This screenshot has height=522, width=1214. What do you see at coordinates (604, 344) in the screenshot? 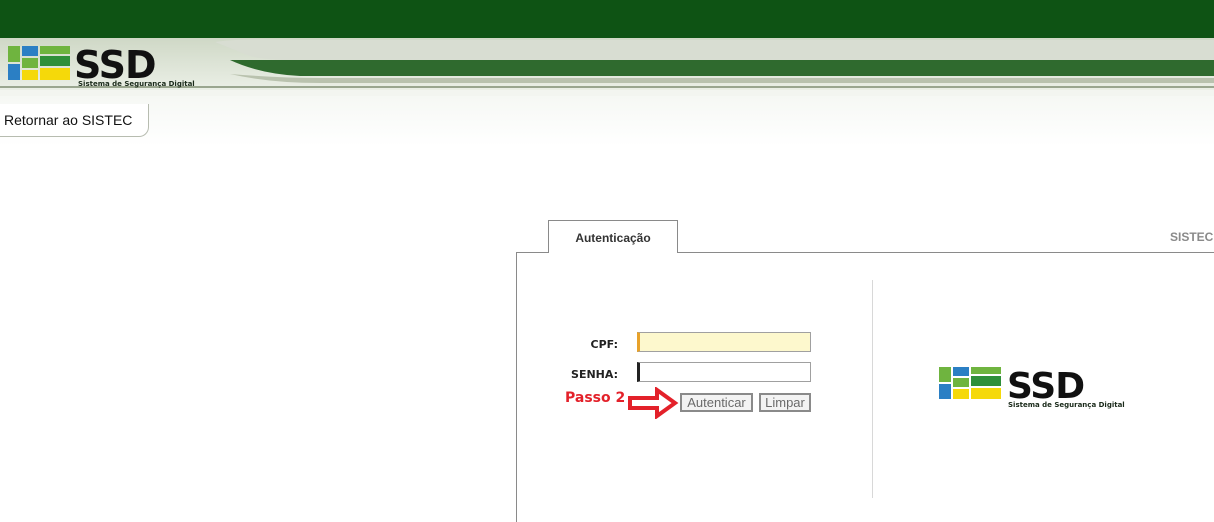
I see `cpf-label: CPF:` at bounding box center [604, 344].